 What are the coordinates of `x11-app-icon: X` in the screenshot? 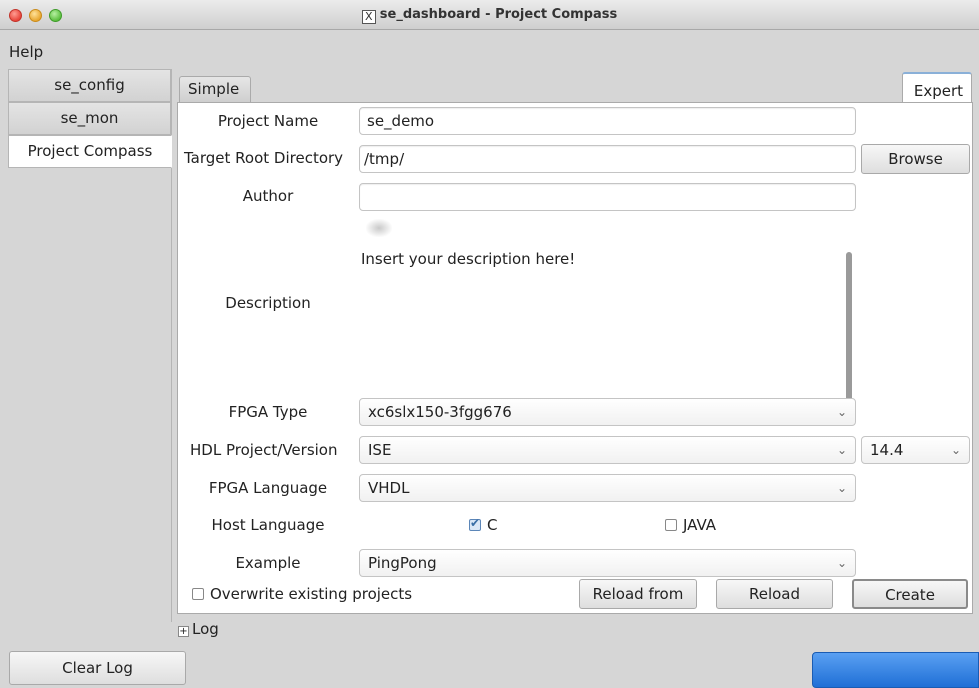 It's located at (368, 17).